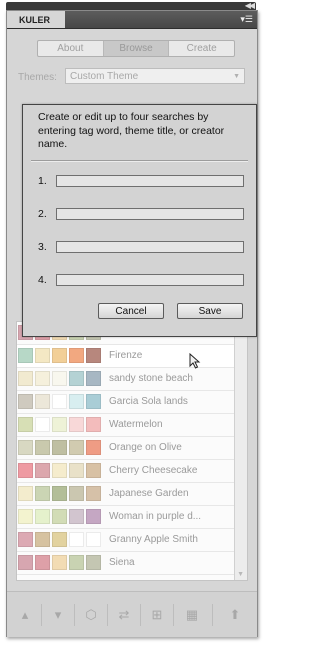 The width and height of the screenshot is (320, 645). What do you see at coordinates (139, 161) in the screenshot?
I see `dialog-divider` at bounding box center [139, 161].